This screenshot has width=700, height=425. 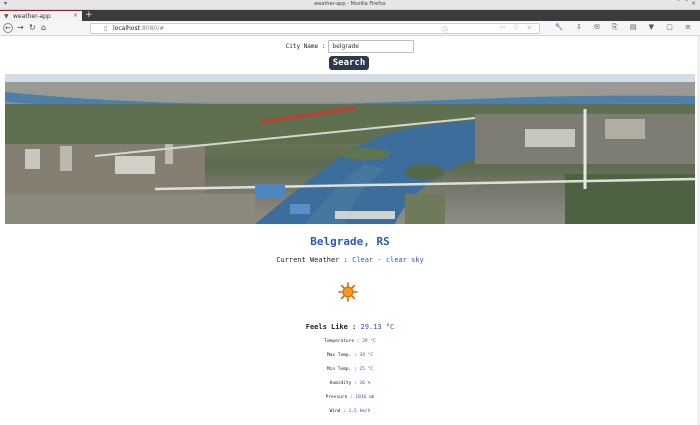 What do you see at coordinates (350, 260) in the screenshot?
I see `current-weather: Current Weather : Clear - clear sky` at bounding box center [350, 260].